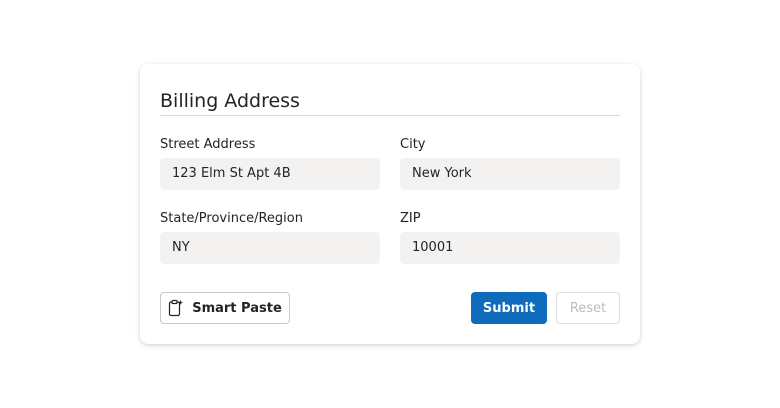  I want to click on city-label: City, so click(413, 144).